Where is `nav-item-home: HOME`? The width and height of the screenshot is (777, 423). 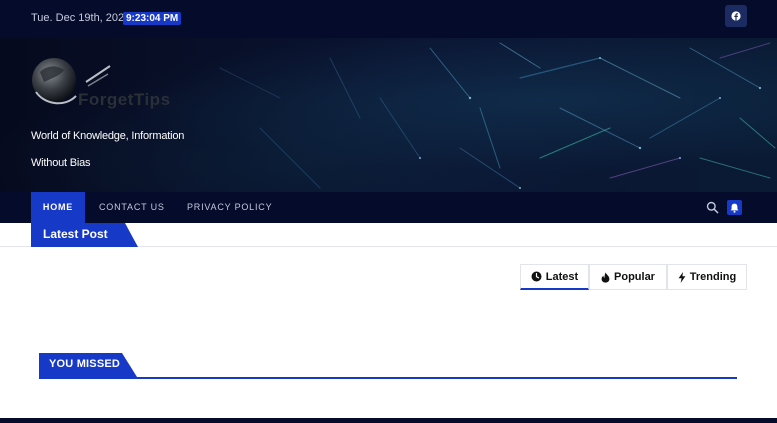
nav-item-home: HOME is located at coordinates (58, 207).